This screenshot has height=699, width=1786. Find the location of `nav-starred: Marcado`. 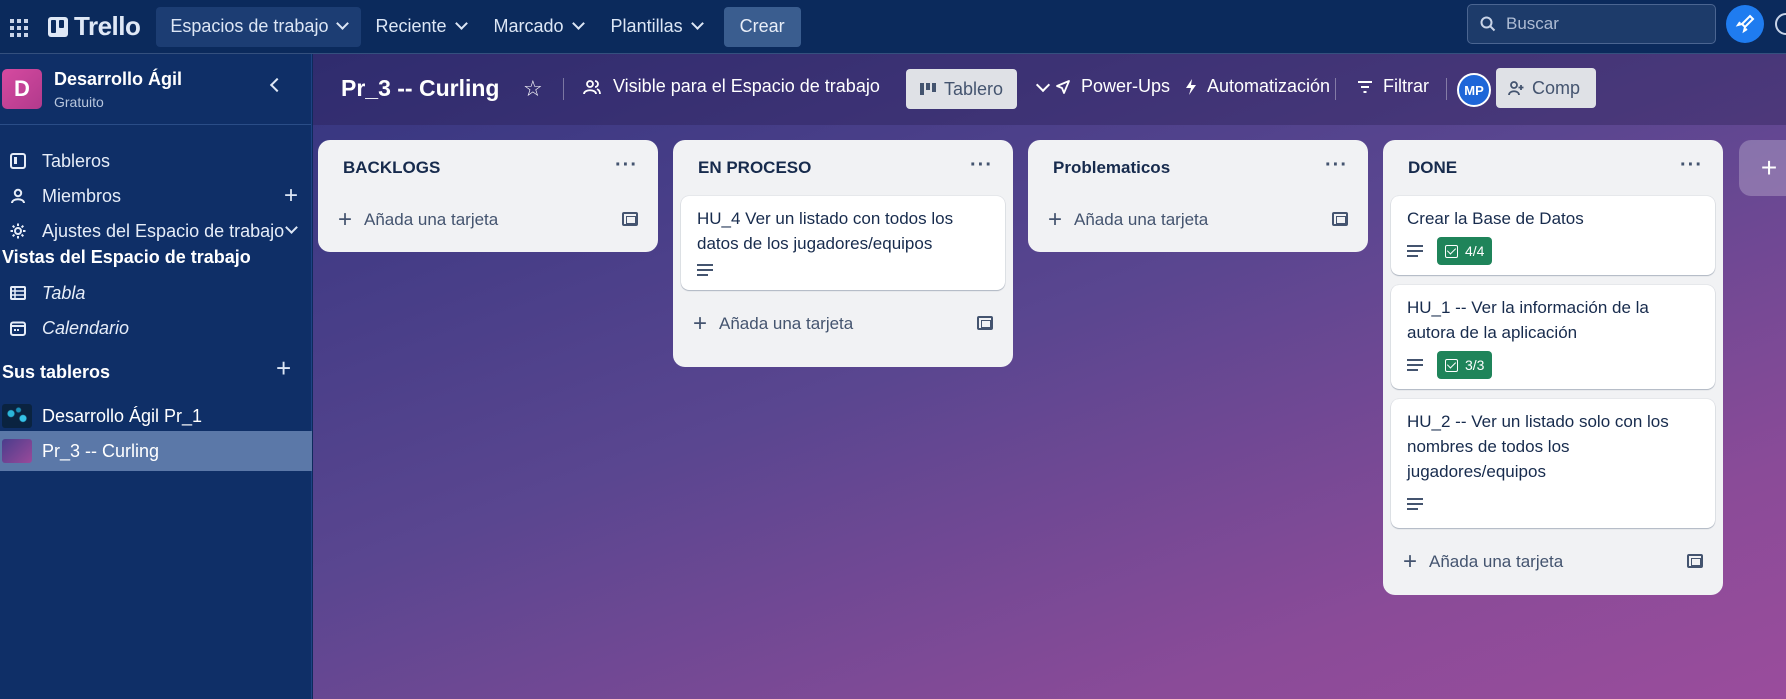

nav-starred: Marcado is located at coordinates (538, 27).